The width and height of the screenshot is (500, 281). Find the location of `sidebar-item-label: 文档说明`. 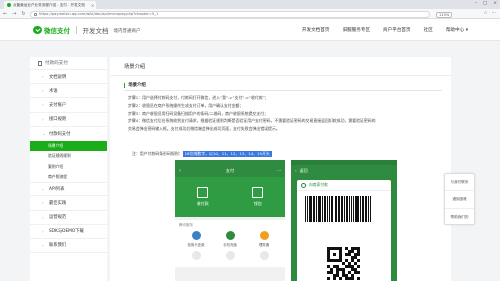

sidebar-item-label: 文档说明 is located at coordinates (58, 77).